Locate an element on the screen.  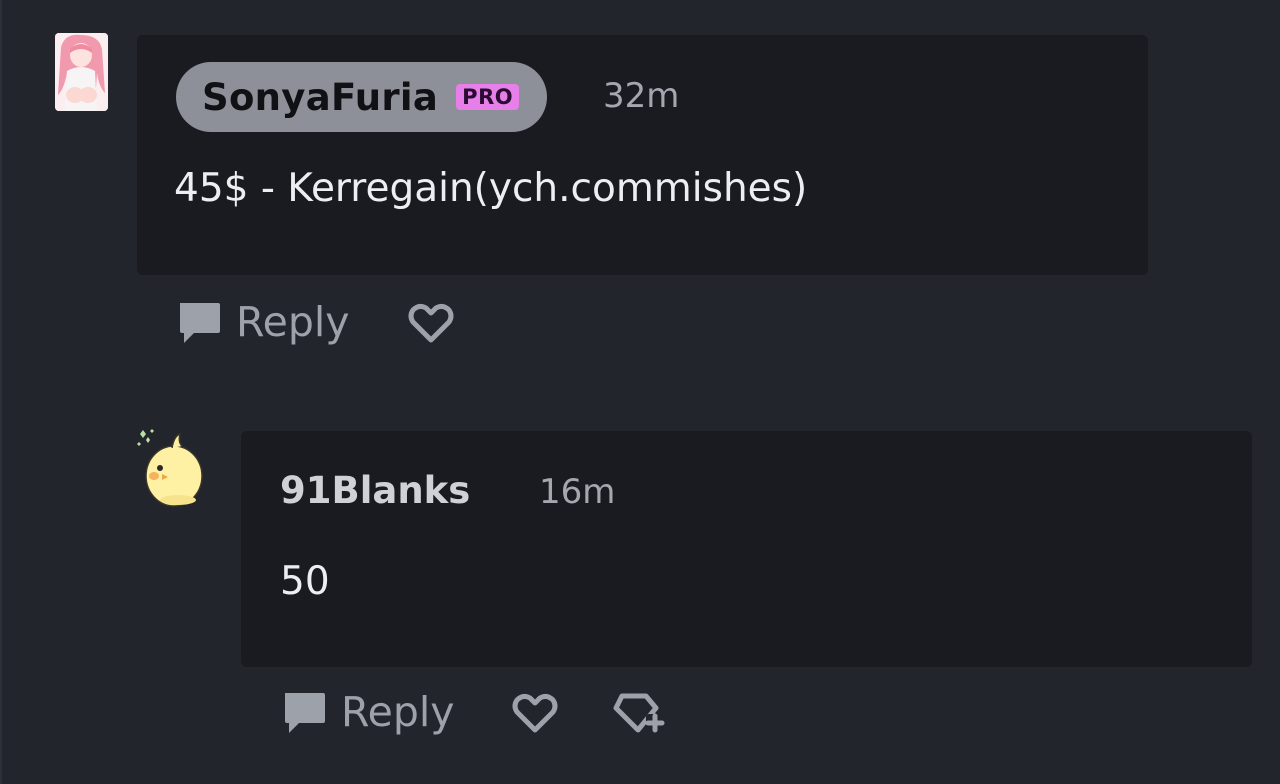
username: SonyaFuria is located at coordinates (320, 97).